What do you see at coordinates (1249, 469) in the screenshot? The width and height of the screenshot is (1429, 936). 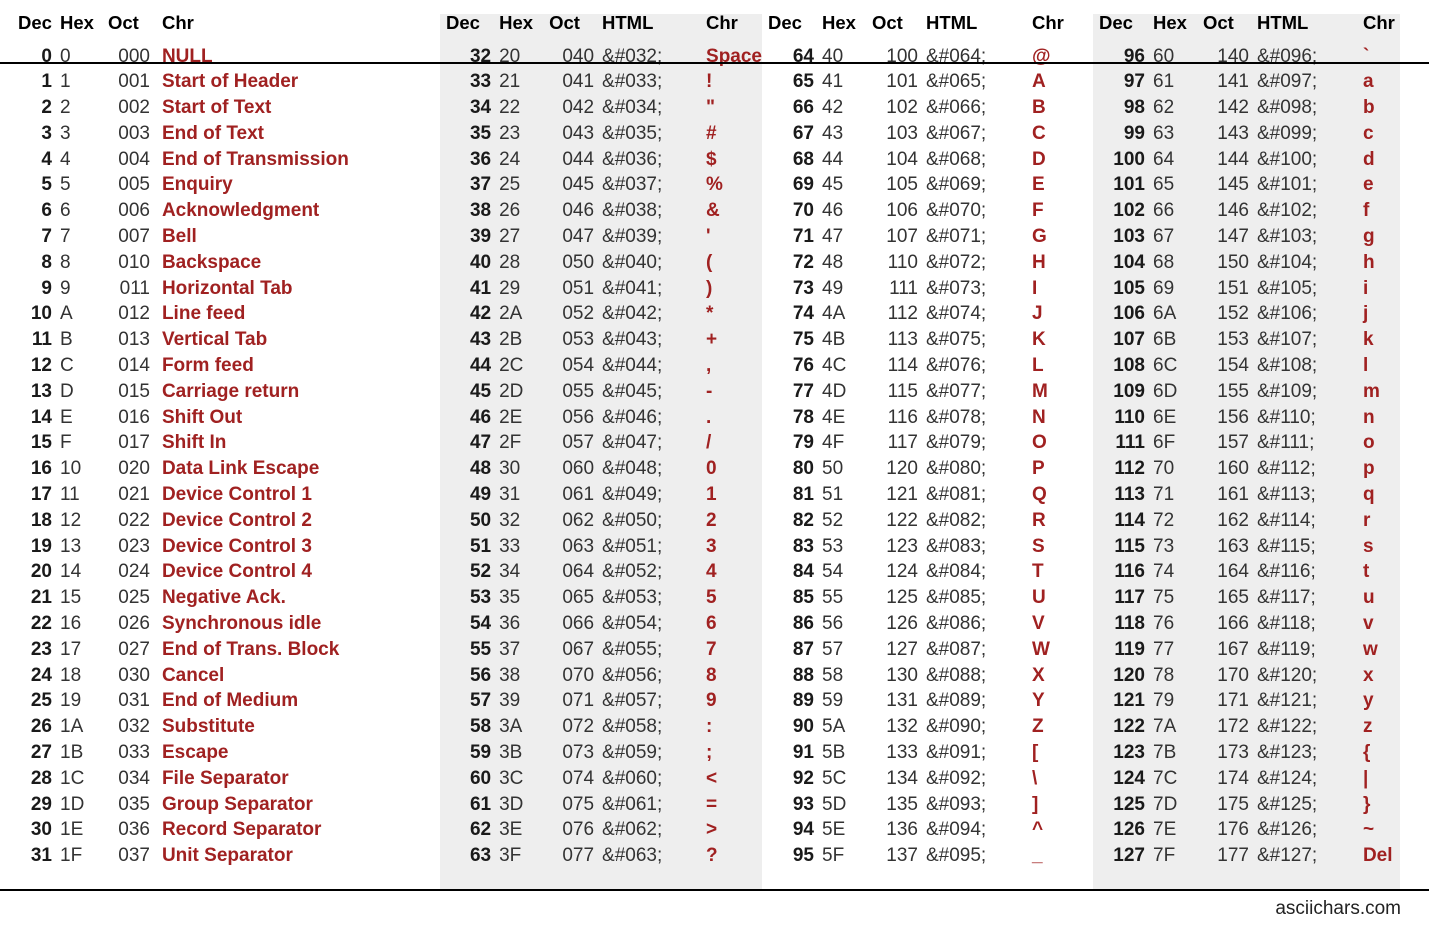 I see `table-row: 112 70 160 &#112; p` at bounding box center [1249, 469].